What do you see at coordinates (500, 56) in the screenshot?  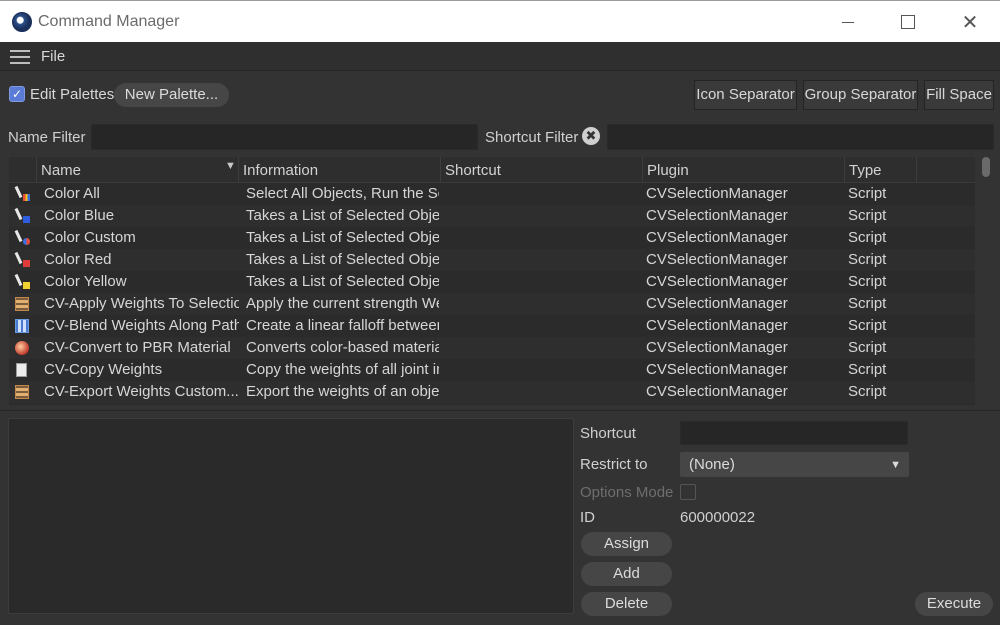 I see `menu-bar: File` at bounding box center [500, 56].